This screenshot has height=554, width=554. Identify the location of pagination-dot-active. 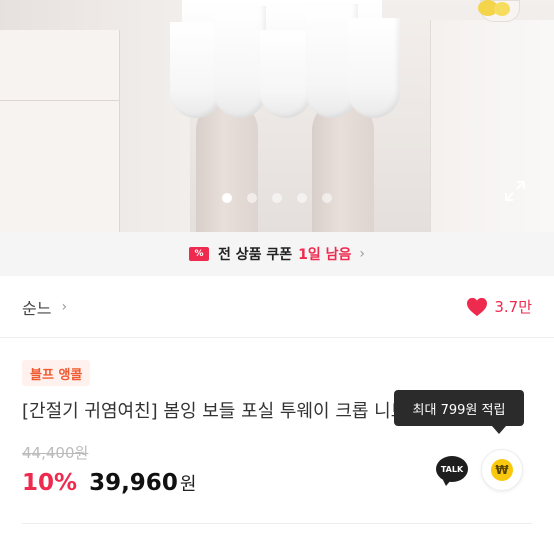
(227, 198).